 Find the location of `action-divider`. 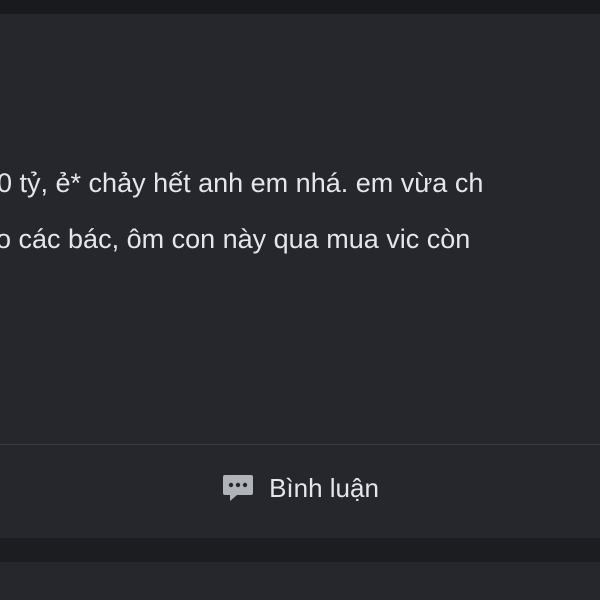

action-divider is located at coordinates (300, 444).